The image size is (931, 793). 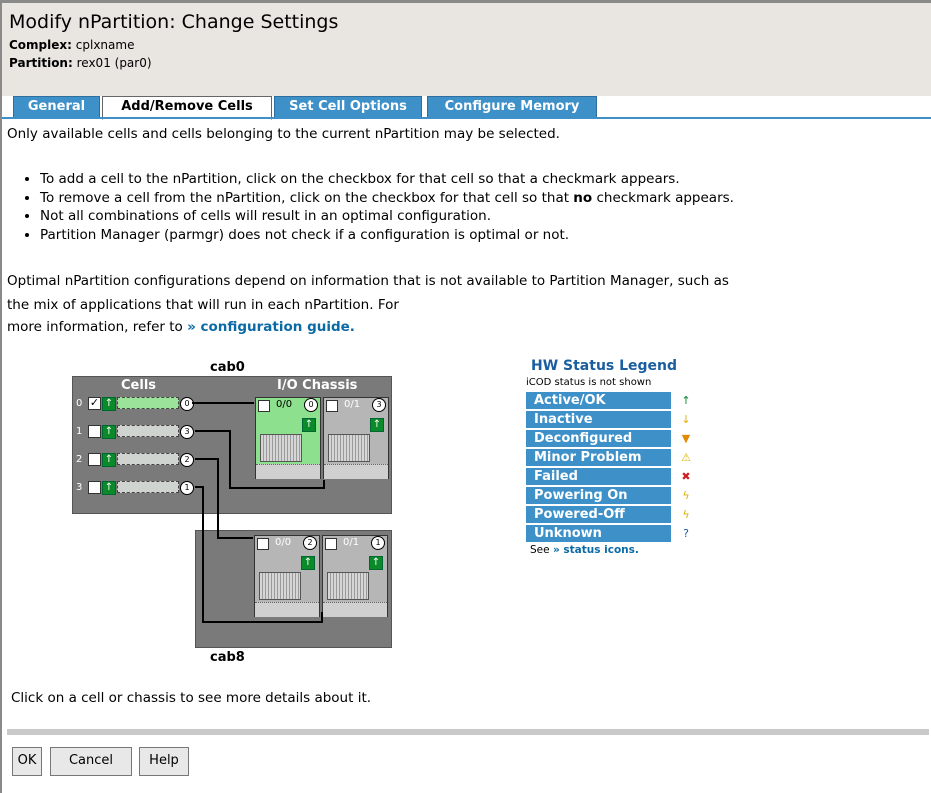 I want to click on legend-item-label: Deconfigured, so click(x=598, y=438).